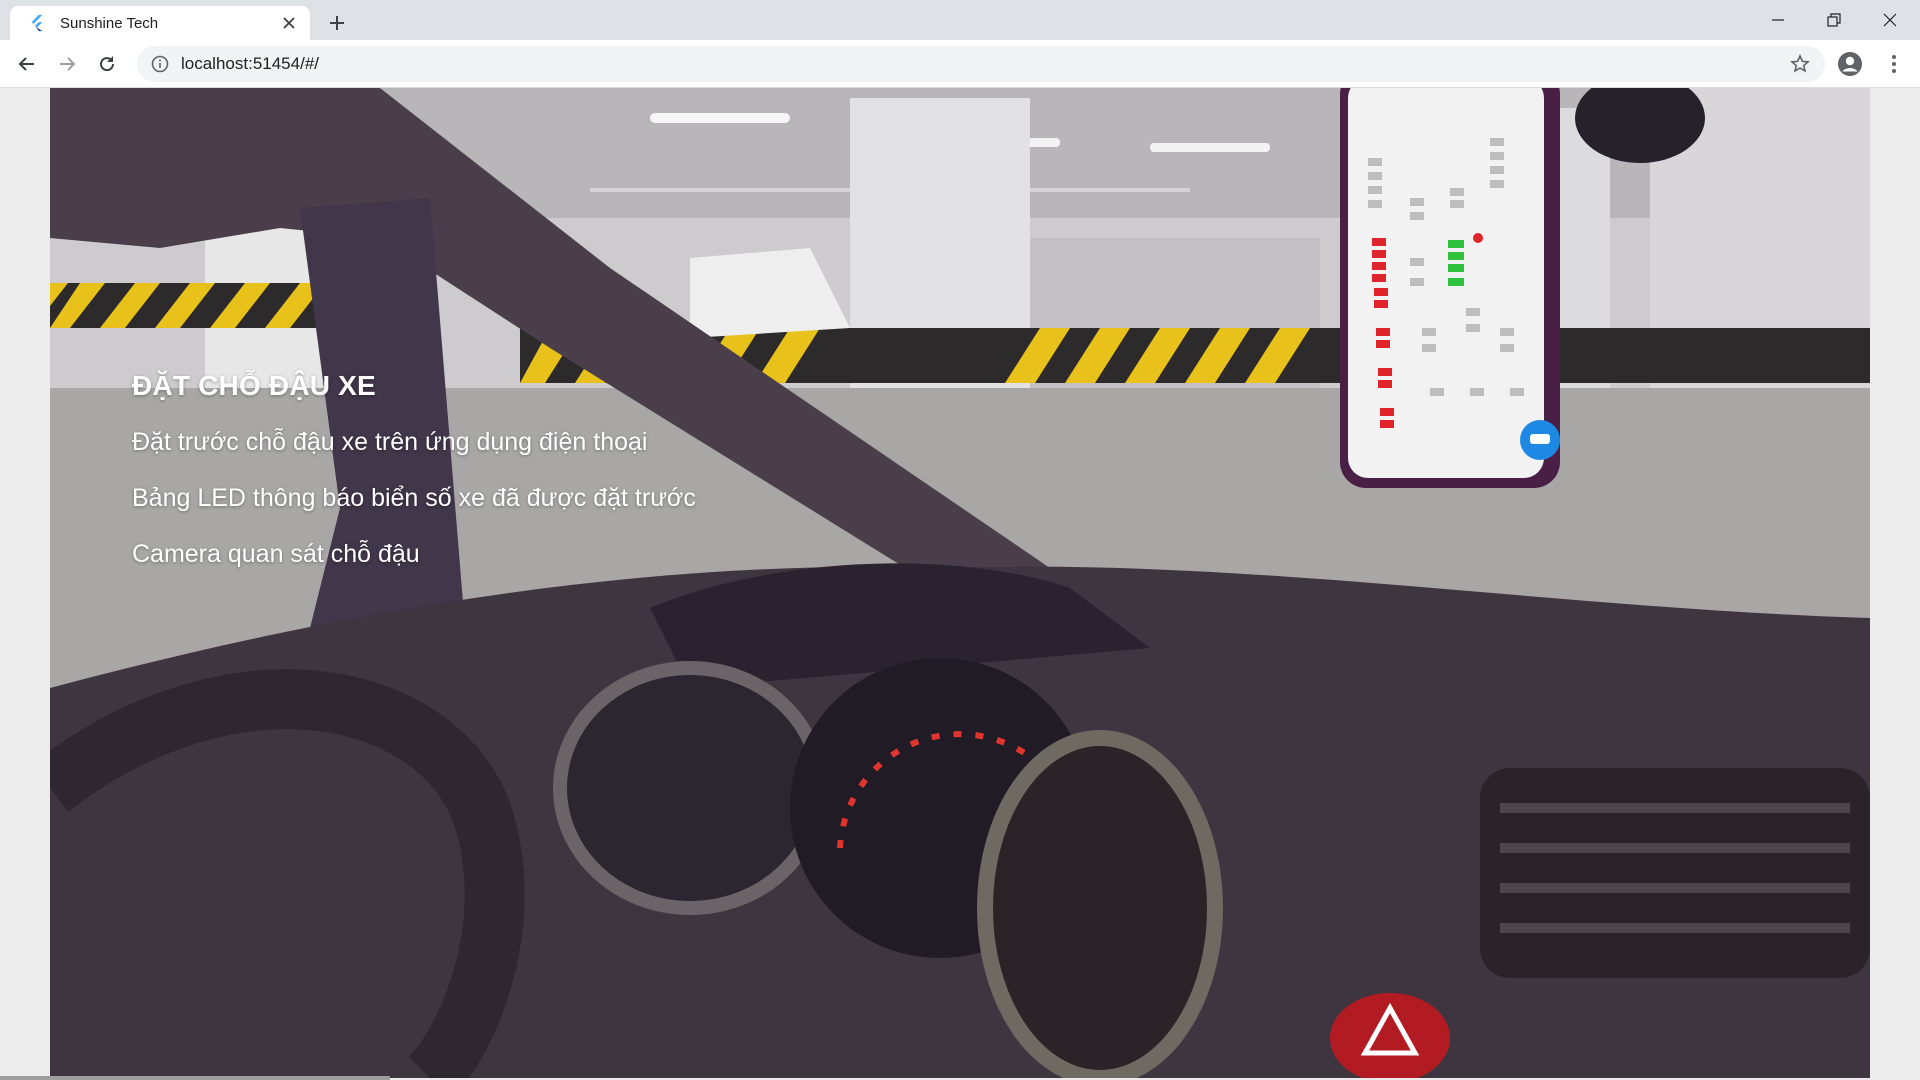 The width and height of the screenshot is (1920, 1080). I want to click on browser-toolbar: localhost:51454/#/, so click(960, 64).